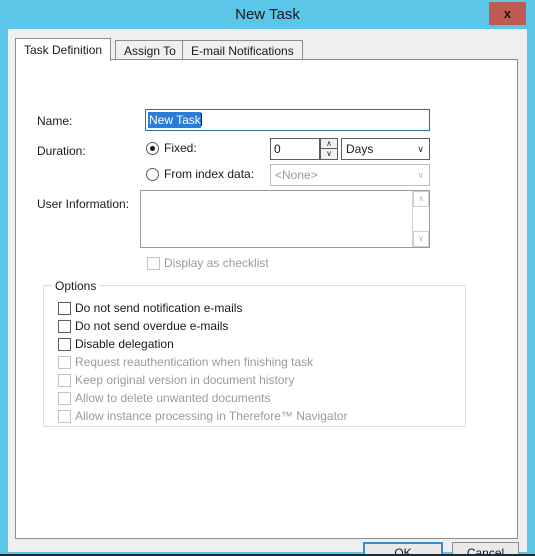 This screenshot has width=535, height=556. Describe the element at coordinates (420, 219) in the screenshot. I see `user-information-scrollbar: ∧ ∨` at that location.